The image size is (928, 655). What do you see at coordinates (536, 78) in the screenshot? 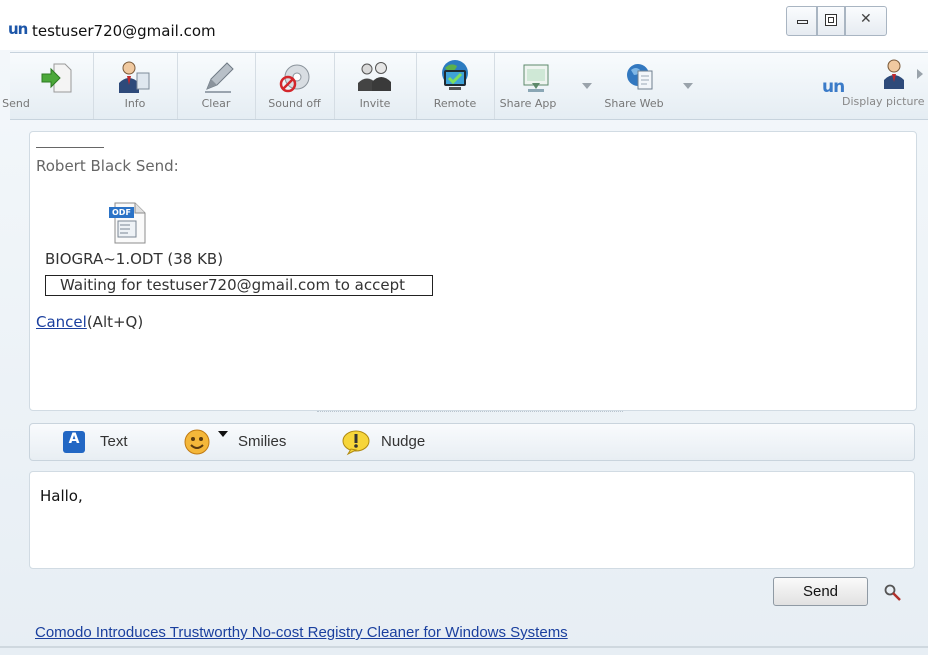
I see `share-app-icon` at bounding box center [536, 78].